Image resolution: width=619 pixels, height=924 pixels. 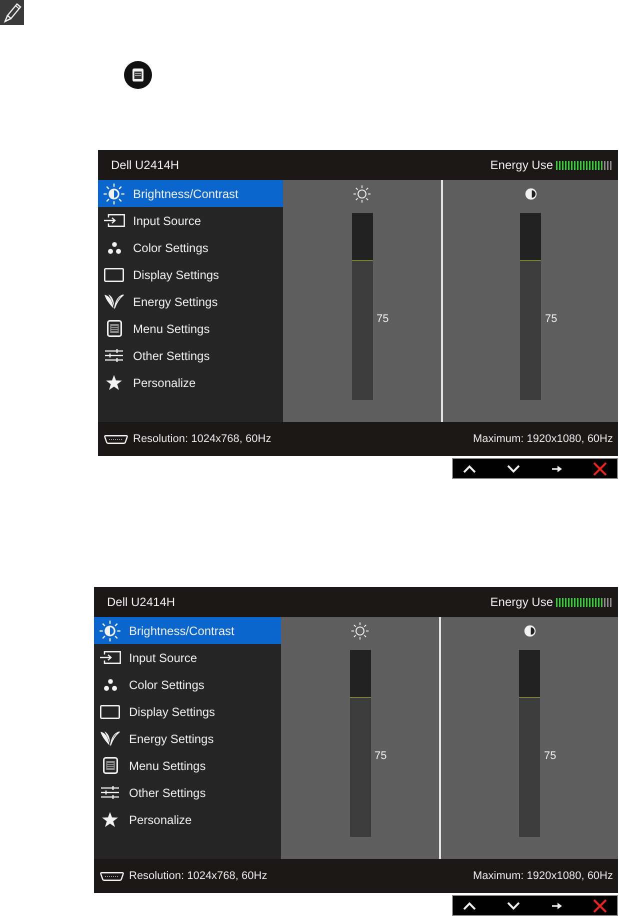 What do you see at coordinates (138, 75) in the screenshot?
I see `menu-icon` at bounding box center [138, 75].